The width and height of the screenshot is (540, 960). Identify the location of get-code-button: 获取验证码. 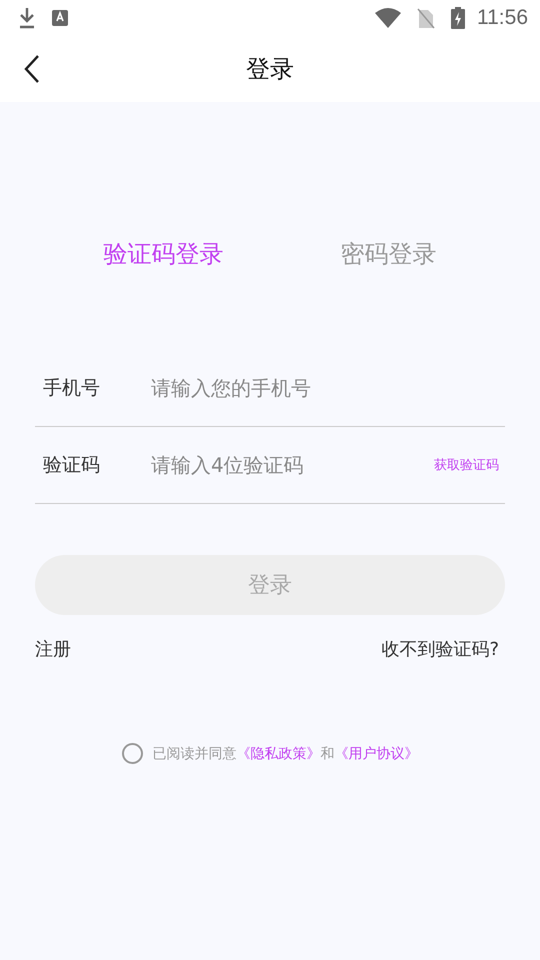
(469, 465).